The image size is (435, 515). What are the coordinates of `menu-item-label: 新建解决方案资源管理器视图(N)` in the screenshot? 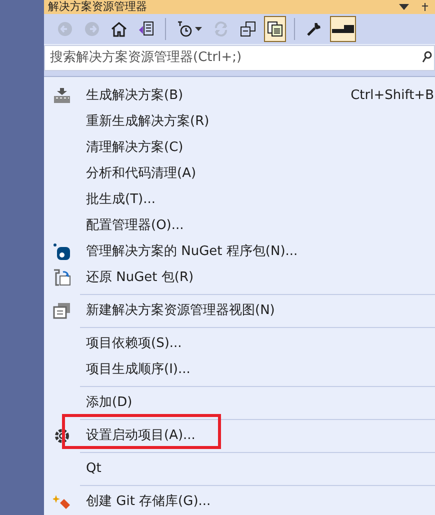 It's located at (180, 311).